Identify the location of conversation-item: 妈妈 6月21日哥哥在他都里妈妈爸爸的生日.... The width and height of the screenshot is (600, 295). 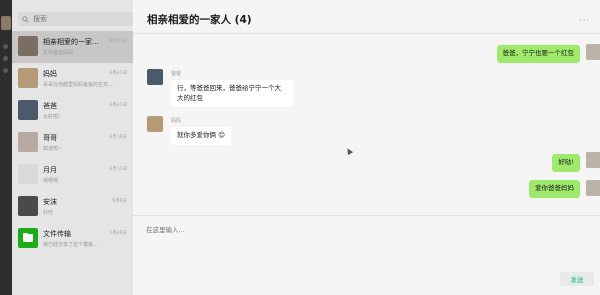
(72, 79).